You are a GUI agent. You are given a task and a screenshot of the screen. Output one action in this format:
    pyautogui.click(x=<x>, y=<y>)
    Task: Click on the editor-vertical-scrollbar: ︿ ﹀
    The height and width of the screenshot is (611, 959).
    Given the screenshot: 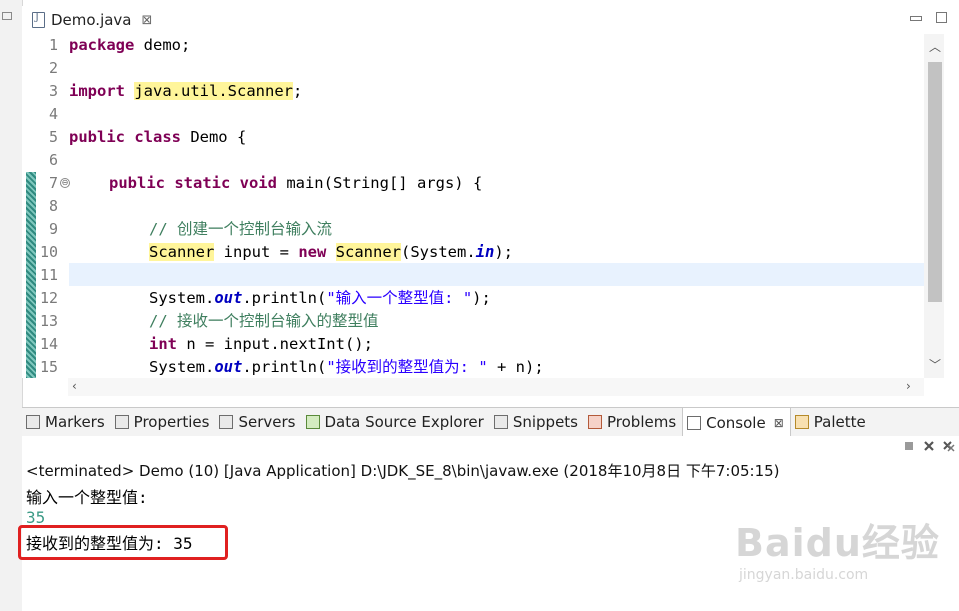 What is the action you would take?
    pyautogui.click(x=934, y=206)
    